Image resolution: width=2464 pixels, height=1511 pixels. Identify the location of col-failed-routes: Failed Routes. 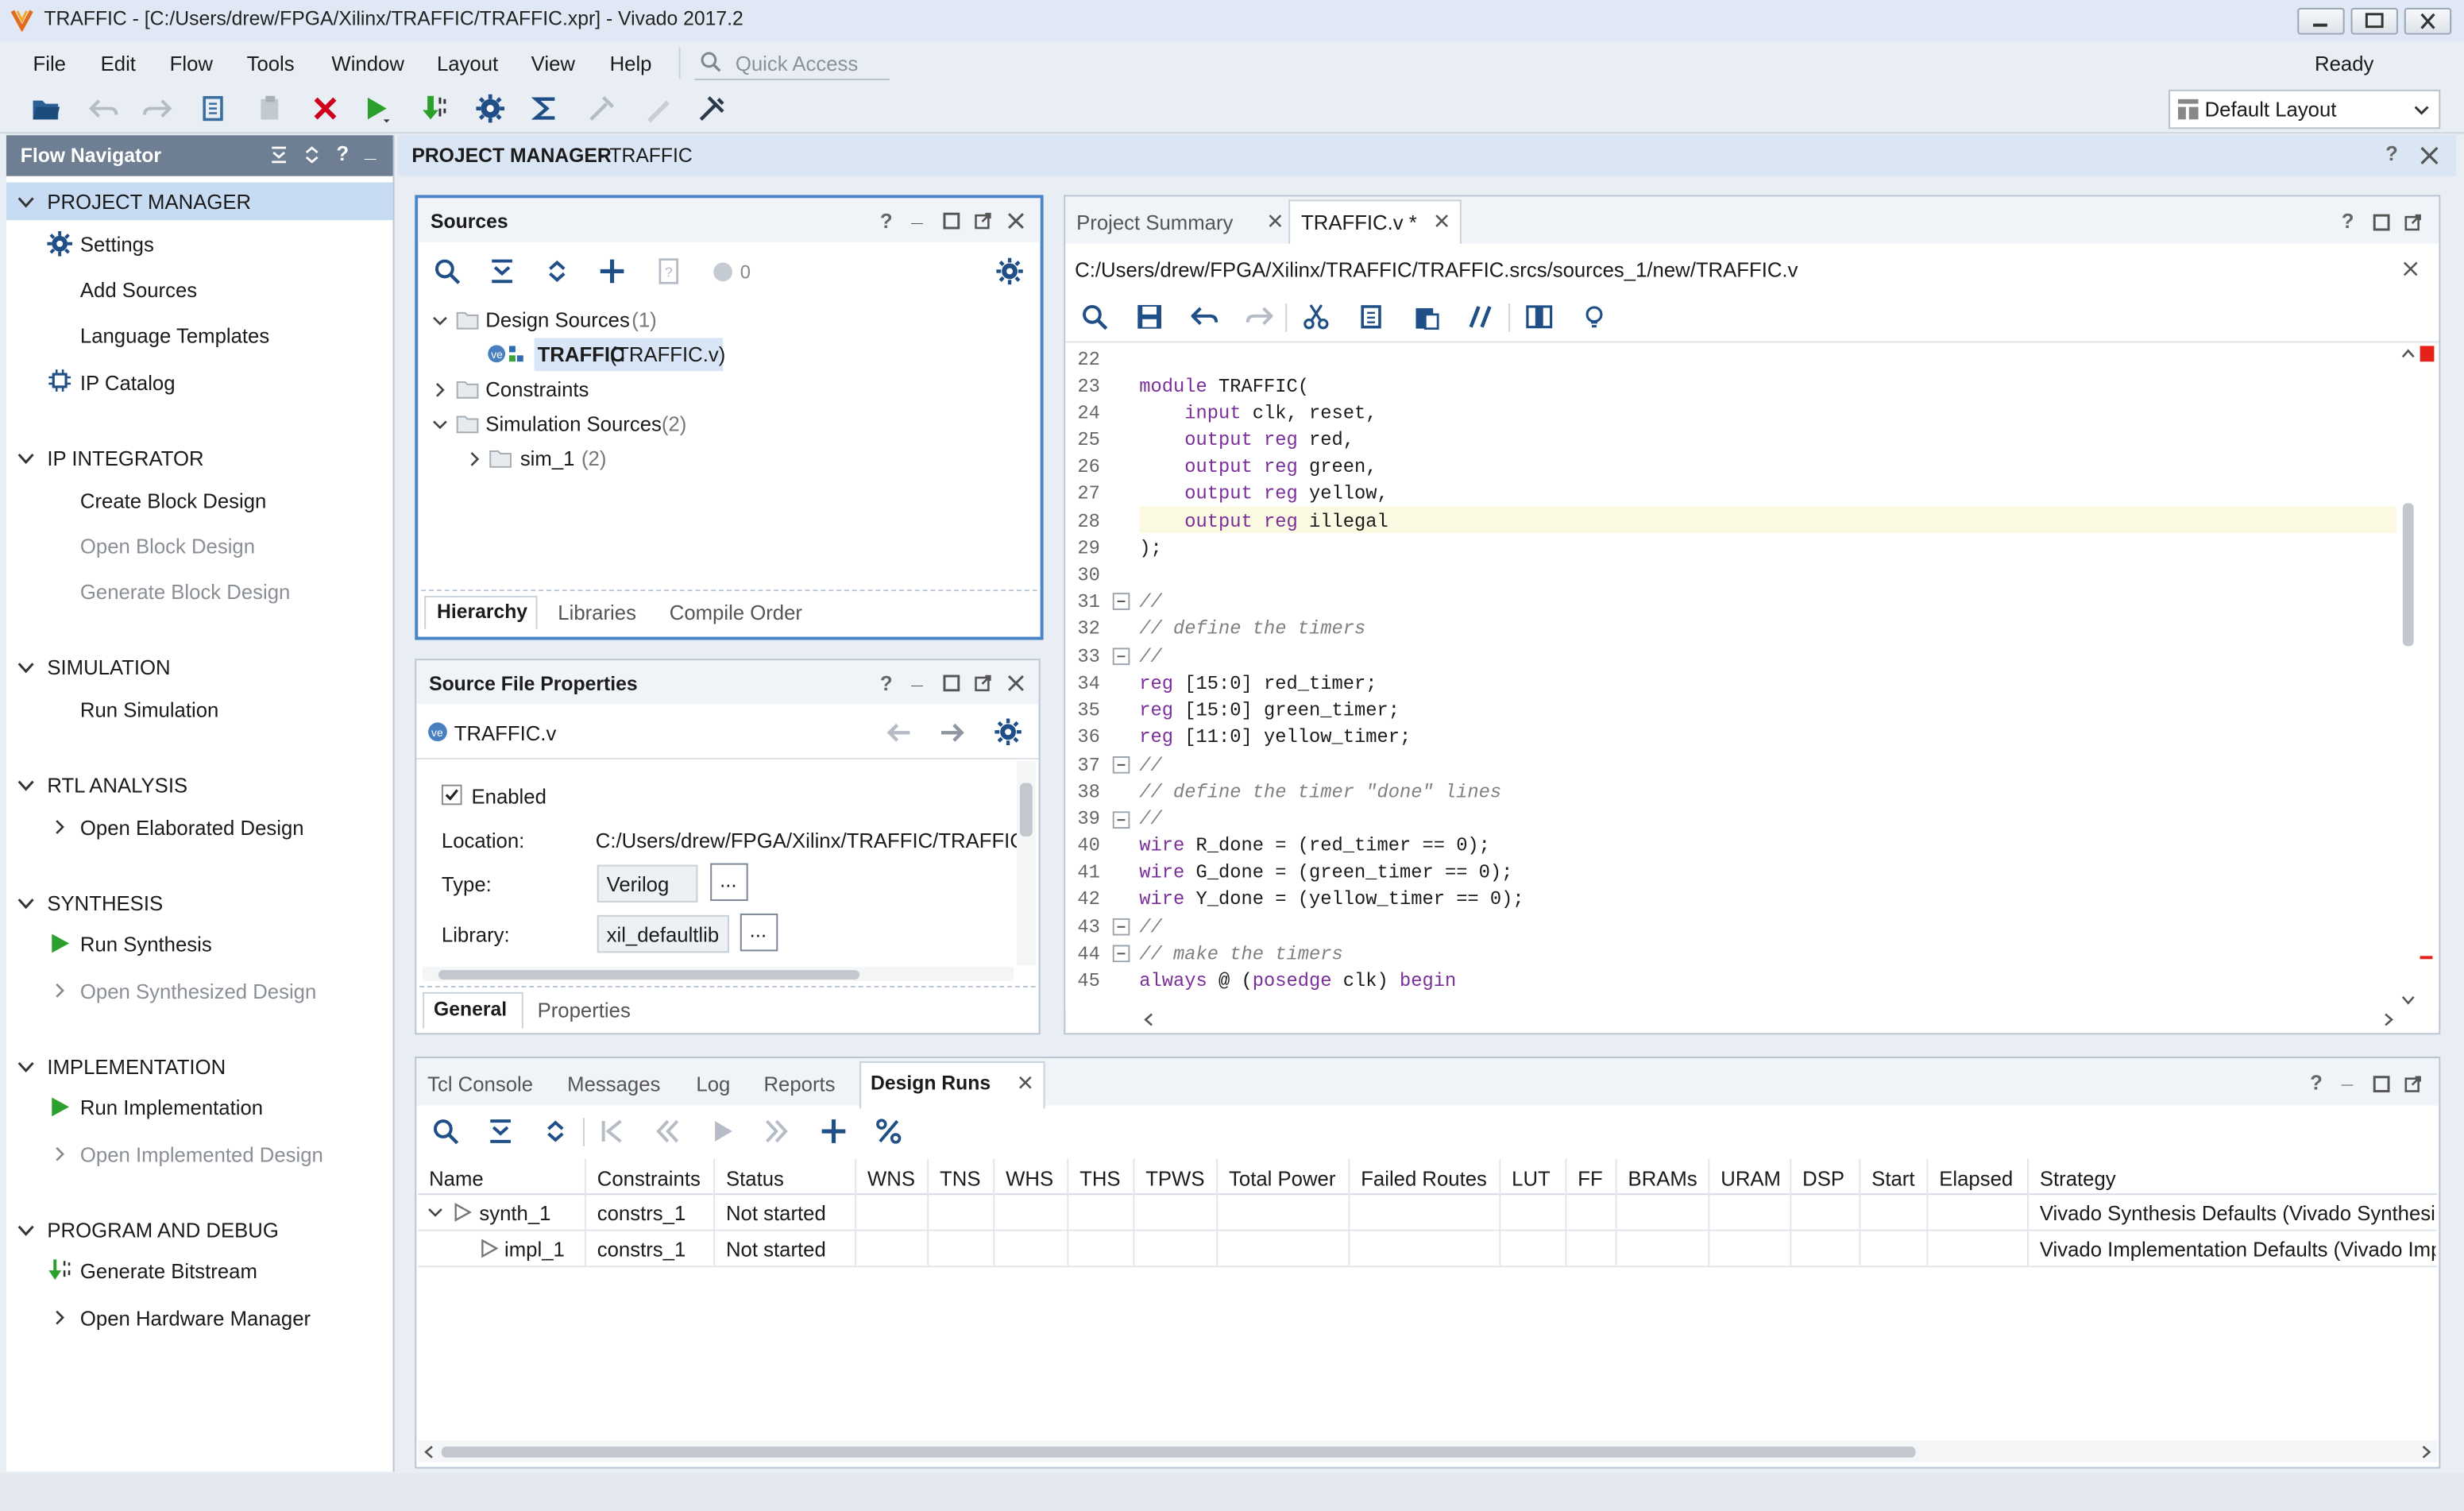
(1424, 1179).